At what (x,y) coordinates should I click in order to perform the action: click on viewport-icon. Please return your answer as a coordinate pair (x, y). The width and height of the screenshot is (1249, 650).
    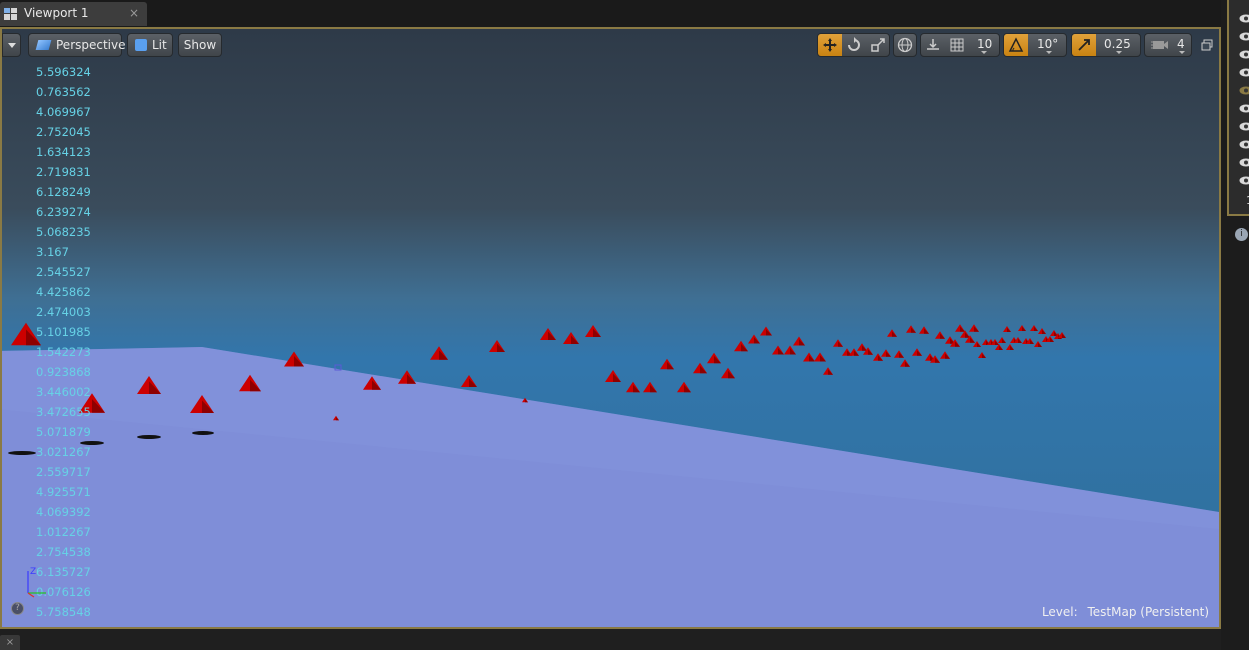
    Looking at the image, I should click on (10, 14).